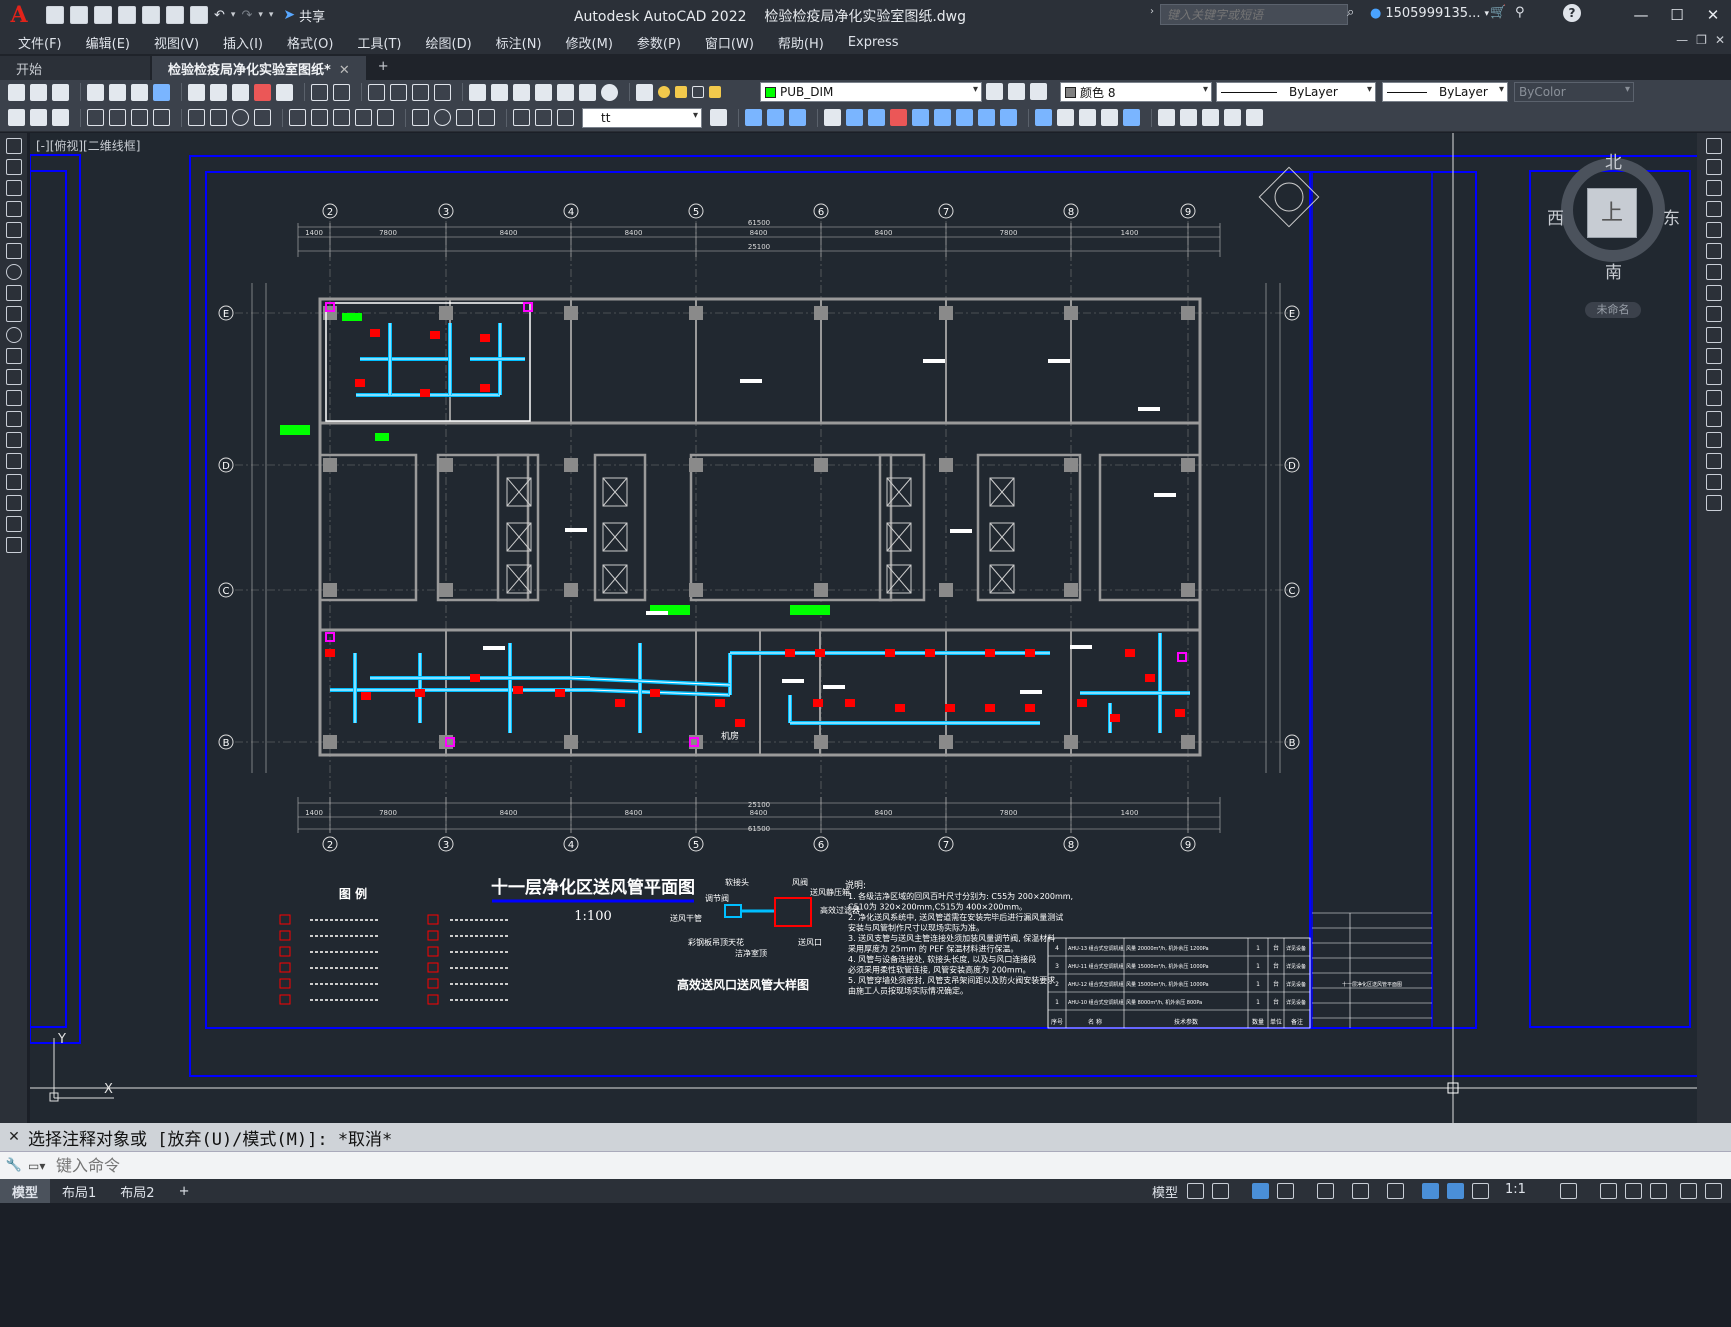 Image resolution: width=1731 pixels, height=1327 pixels. I want to click on wcs-menu: 未命名, so click(1613, 310).